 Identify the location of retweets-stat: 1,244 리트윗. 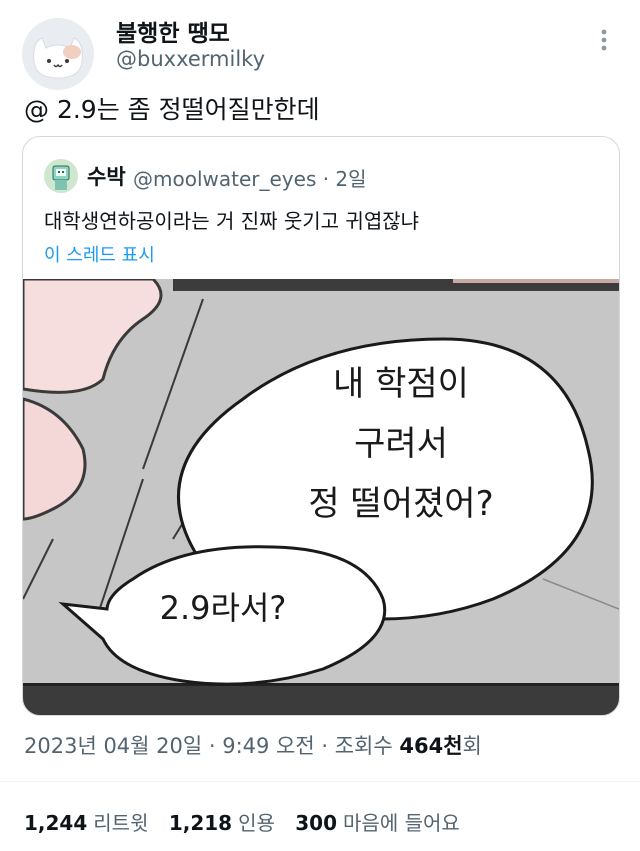
(86, 821).